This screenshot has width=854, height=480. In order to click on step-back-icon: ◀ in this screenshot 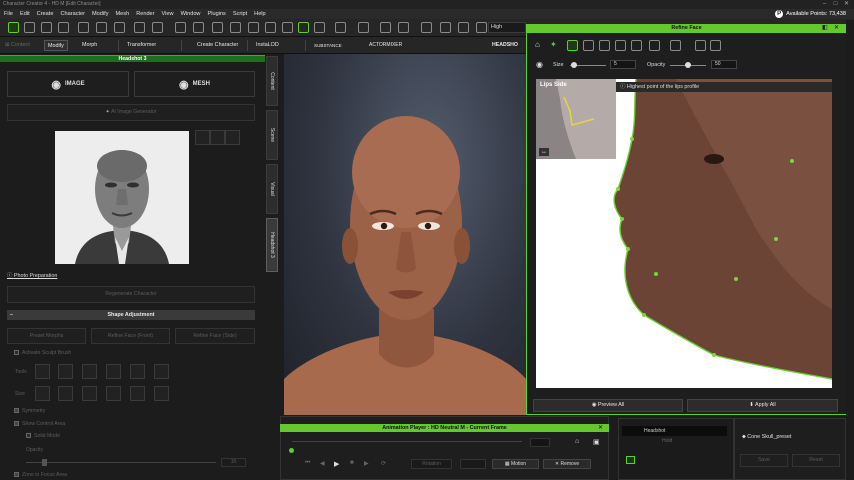, I will do `click(322, 463)`.